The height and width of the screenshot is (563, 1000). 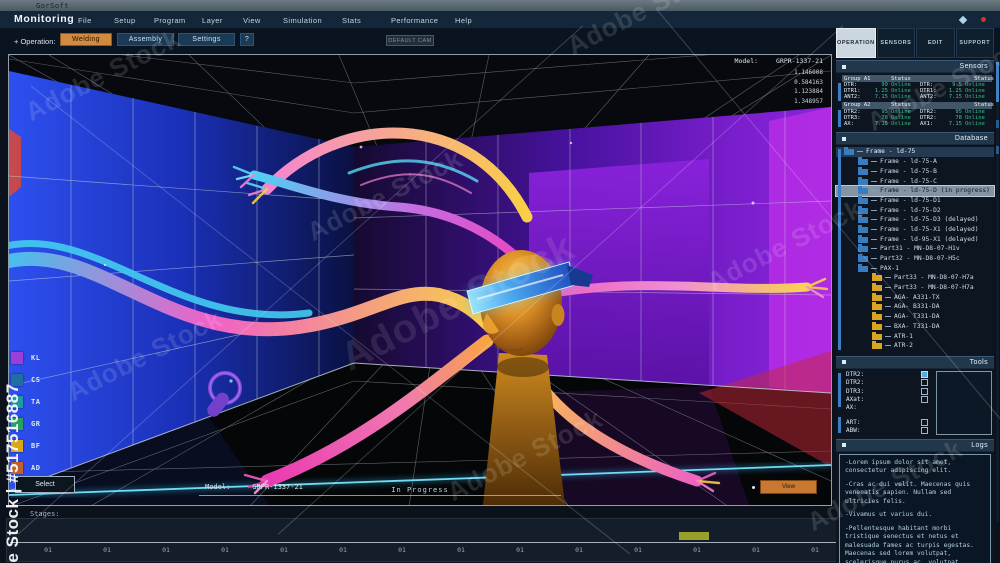 I want to click on tree-item: Frame - ld-75-D3 (delayed), so click(x=915, y=220).